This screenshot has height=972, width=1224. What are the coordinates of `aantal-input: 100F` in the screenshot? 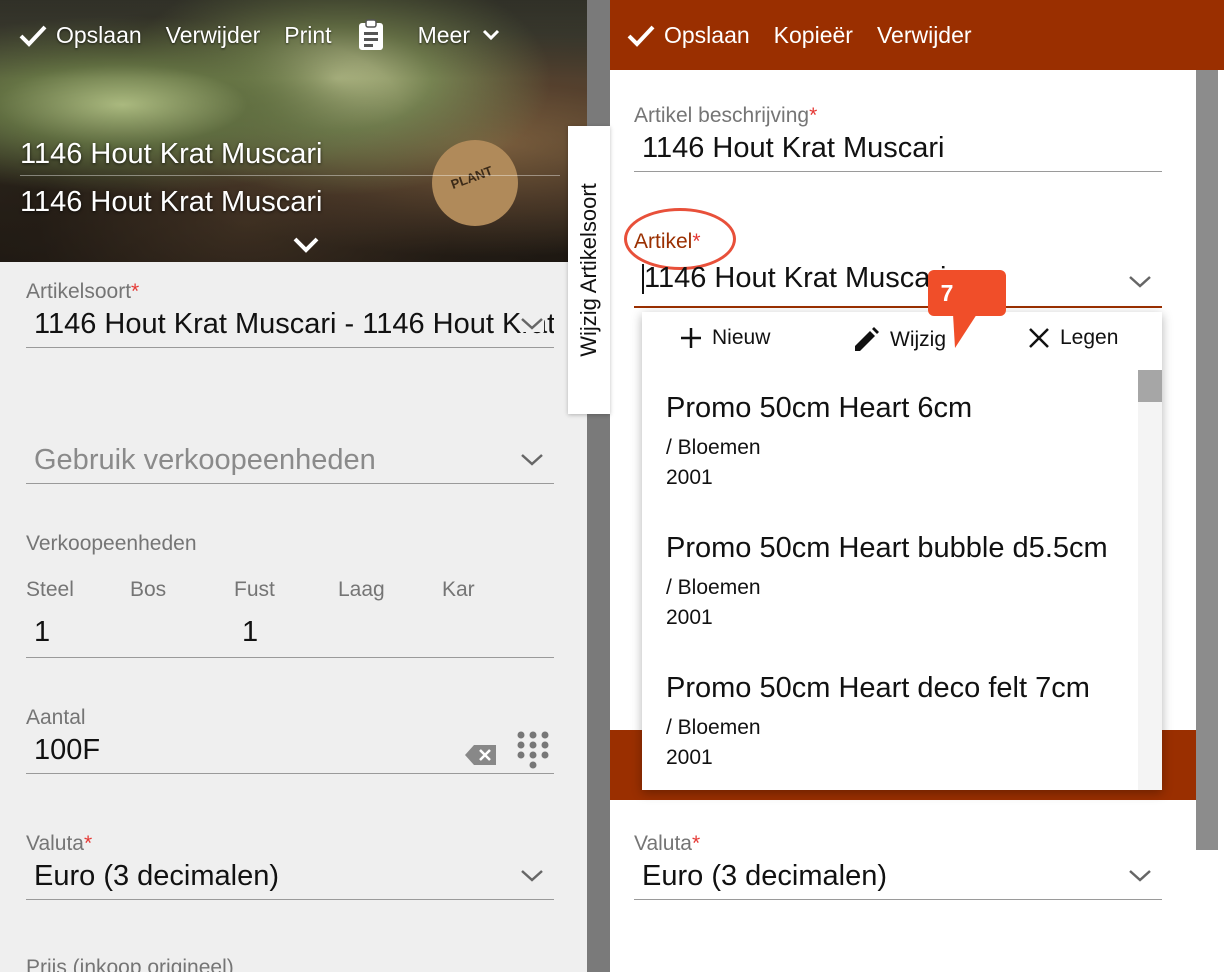 It's located at (290, 752).